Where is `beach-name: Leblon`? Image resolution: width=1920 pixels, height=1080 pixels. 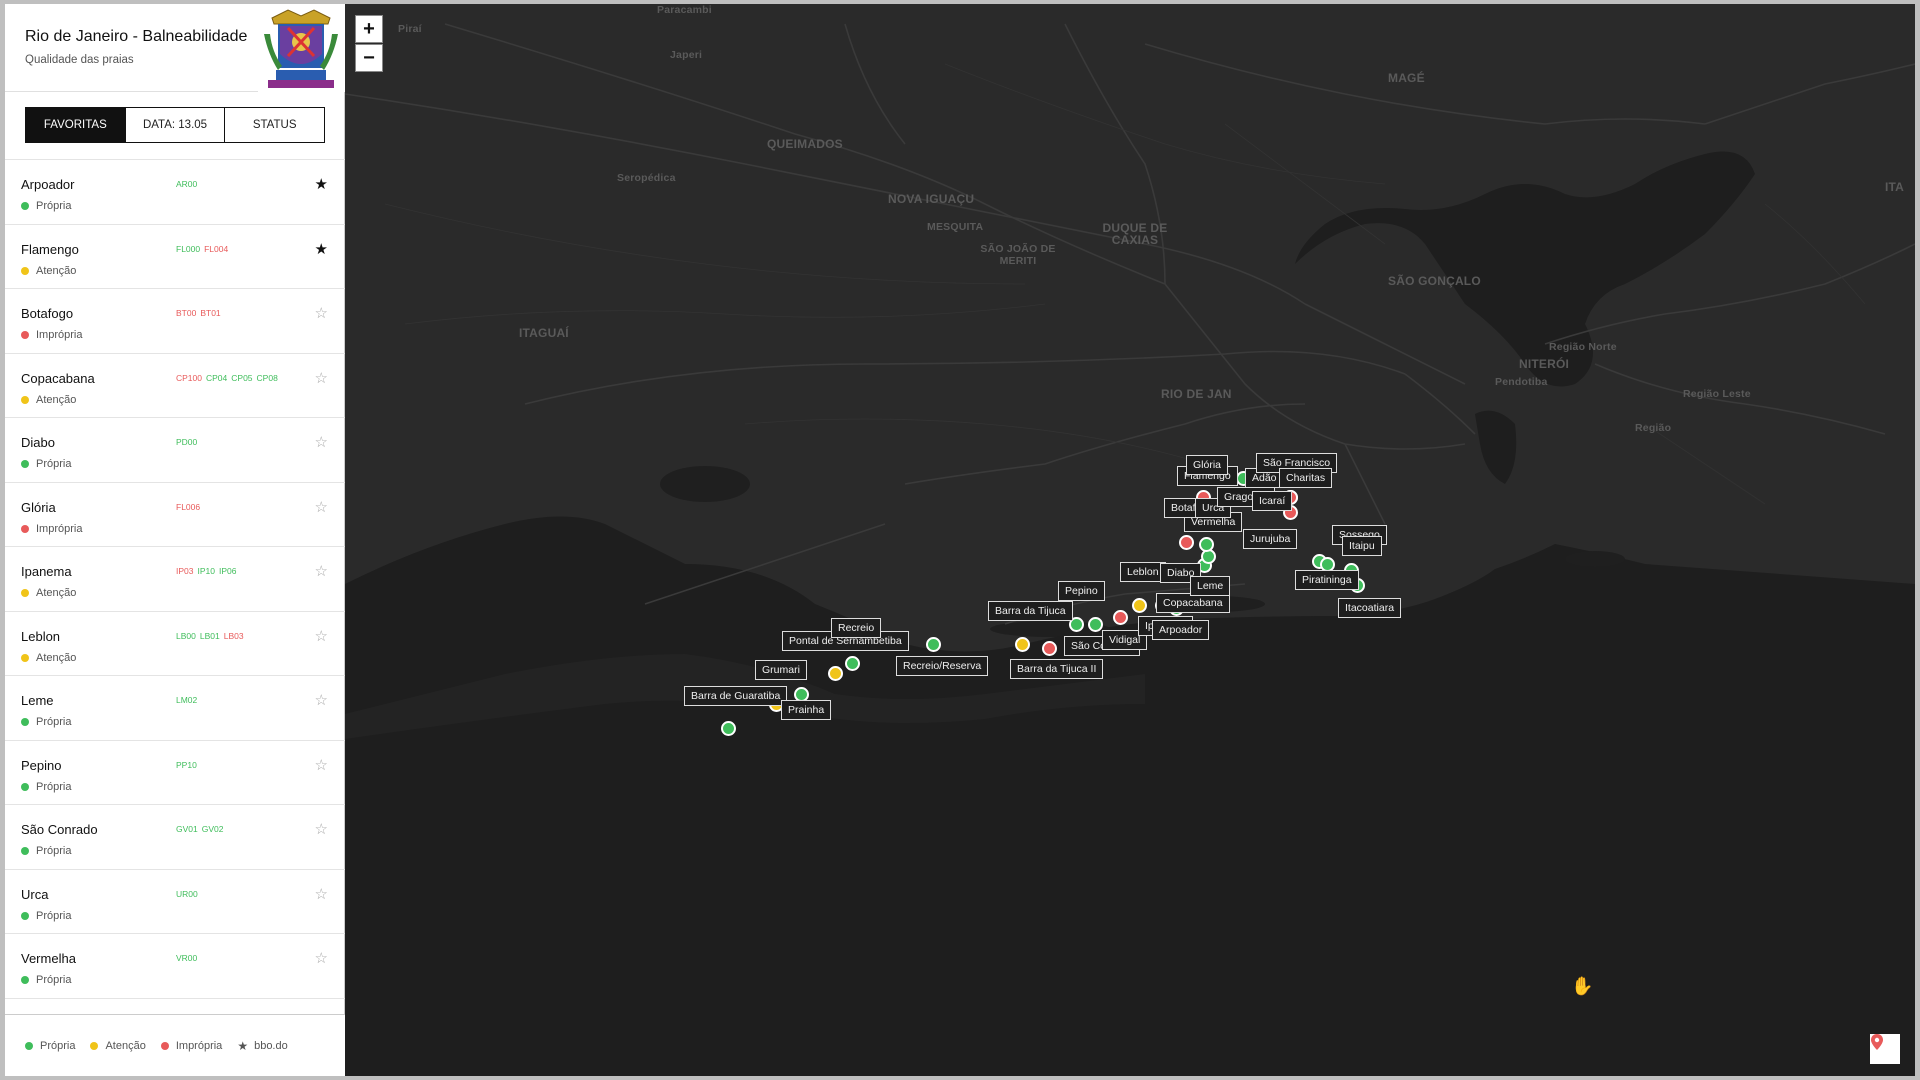
beach-name: Leblon is located at coordinates (41, 636).